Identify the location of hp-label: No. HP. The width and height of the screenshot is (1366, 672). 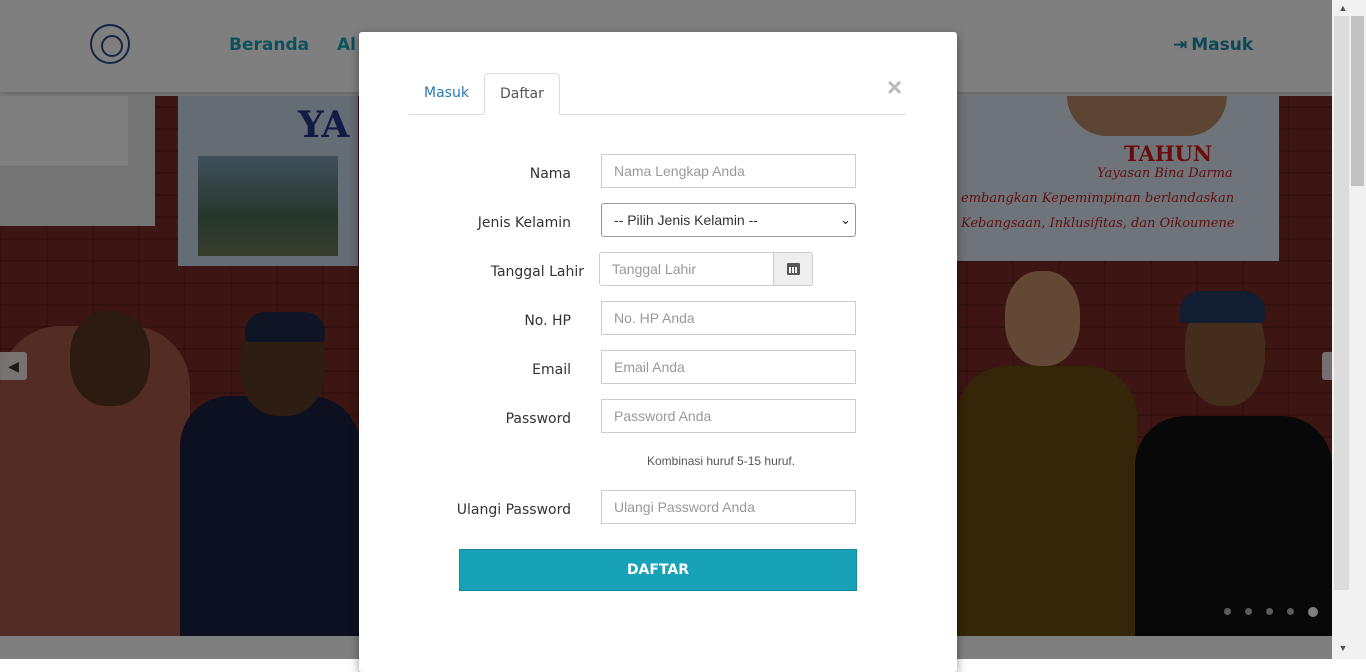
(547, 321).